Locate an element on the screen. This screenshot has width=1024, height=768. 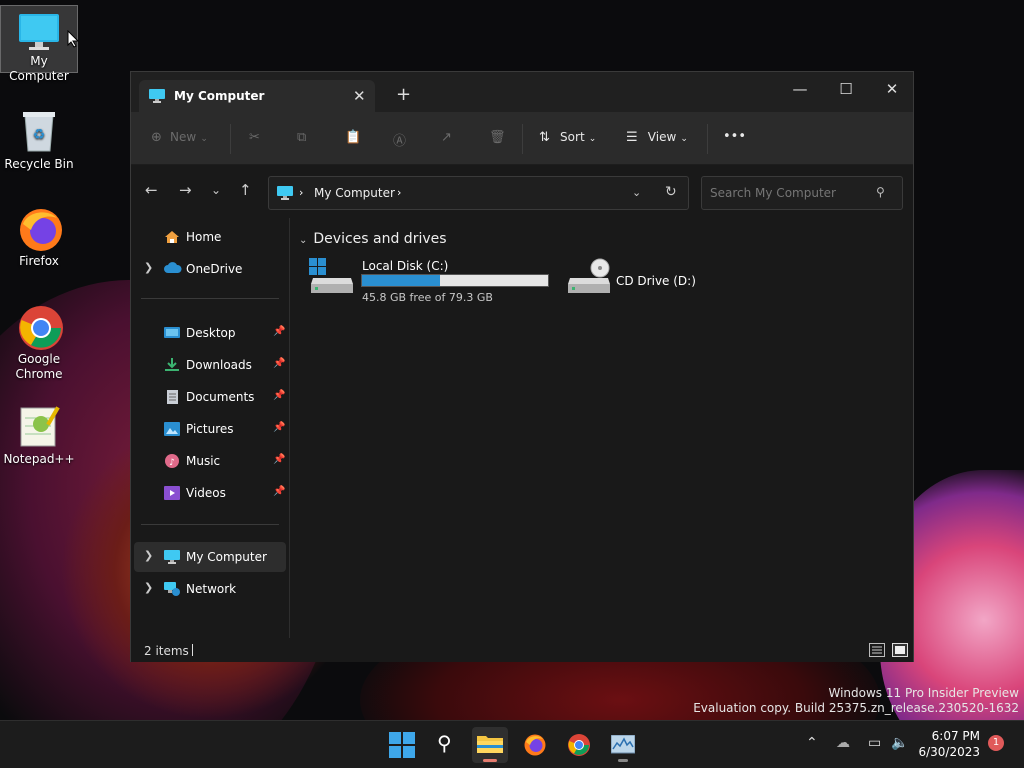
system-clock: 6:07 PM 6/30/2023 is located at coordinates (949, 744).